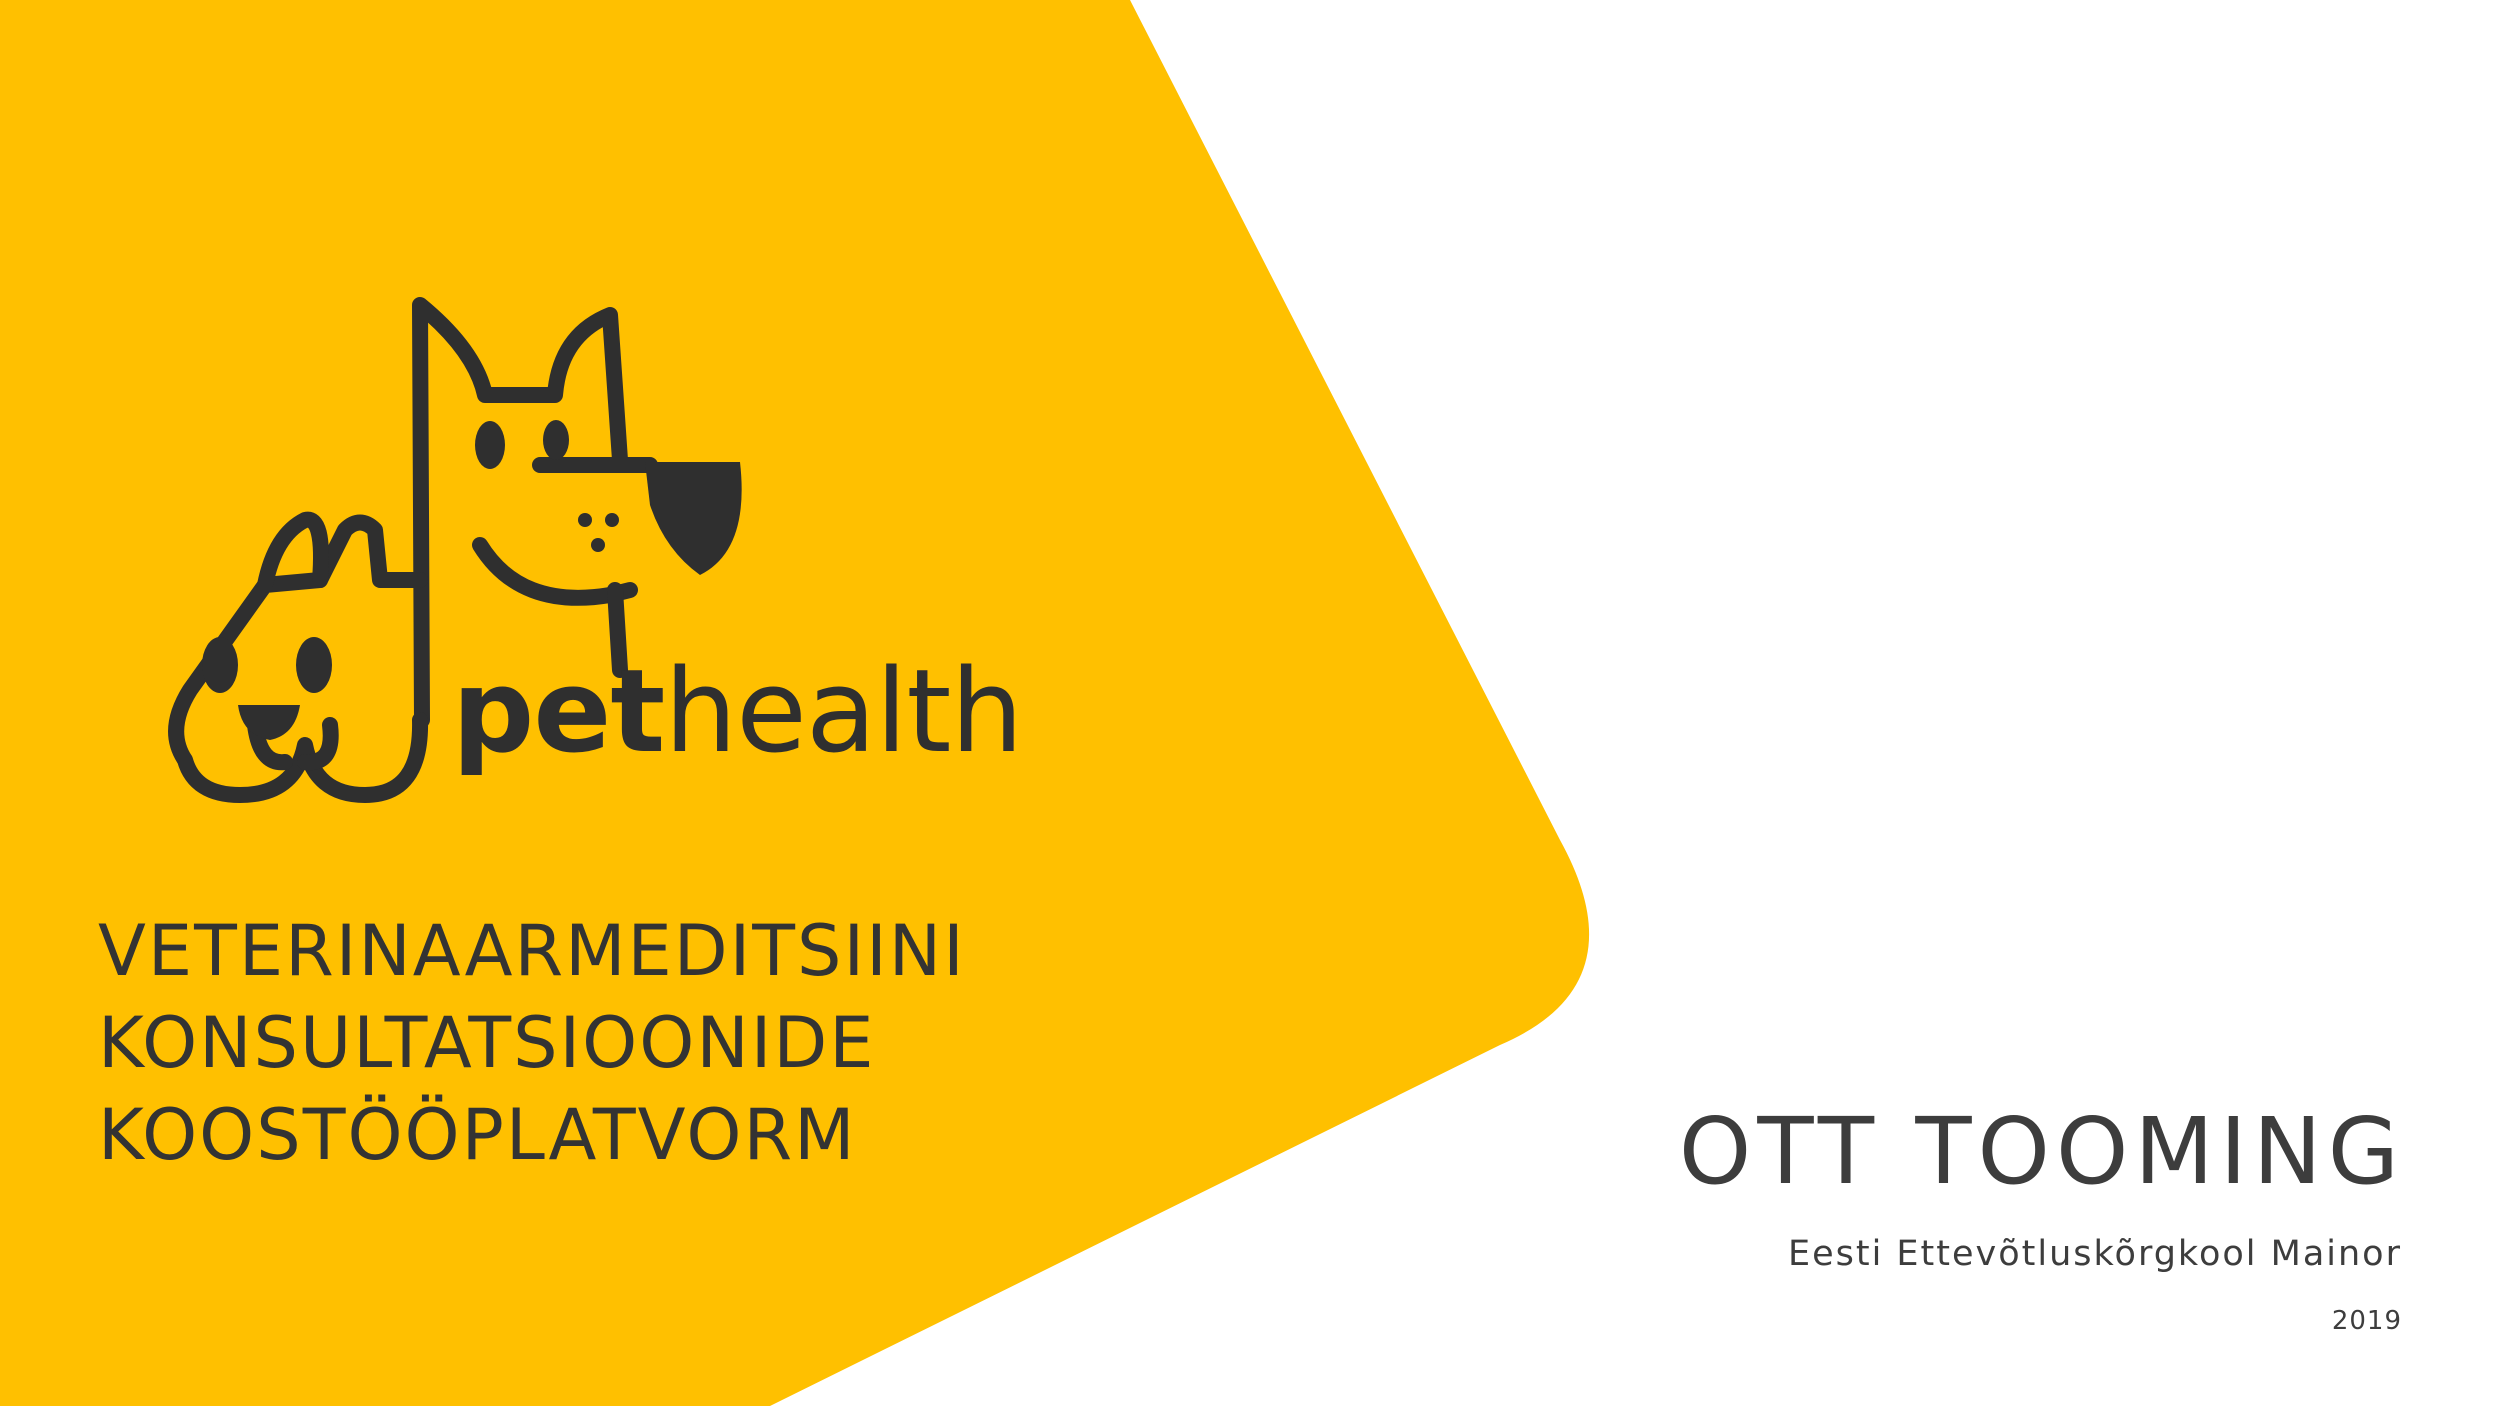  What do you see at coordinates (477, 1135) in the screenshot?
I see `subtitle-line: KOOSTÖÖPLATVORM` at bounding box center [477, 1135].